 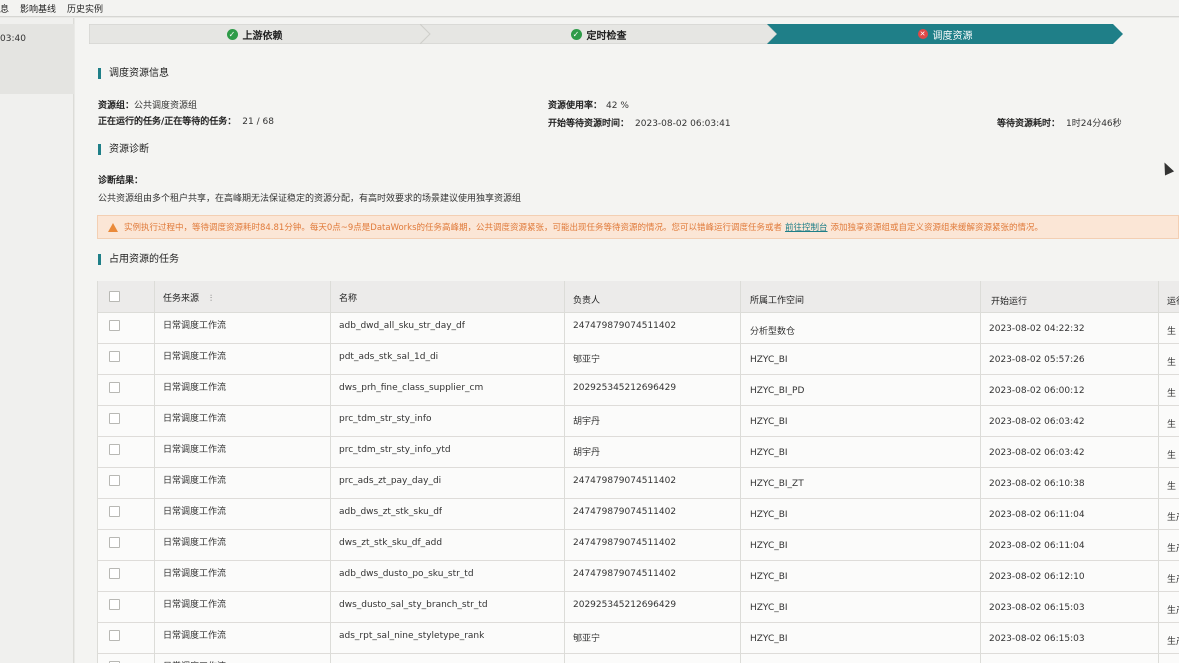 What do you see at coordinates (587, 360) in the screenshot?
I see `cell-owner: 郇亚宁` at bounding box center [587, 360].